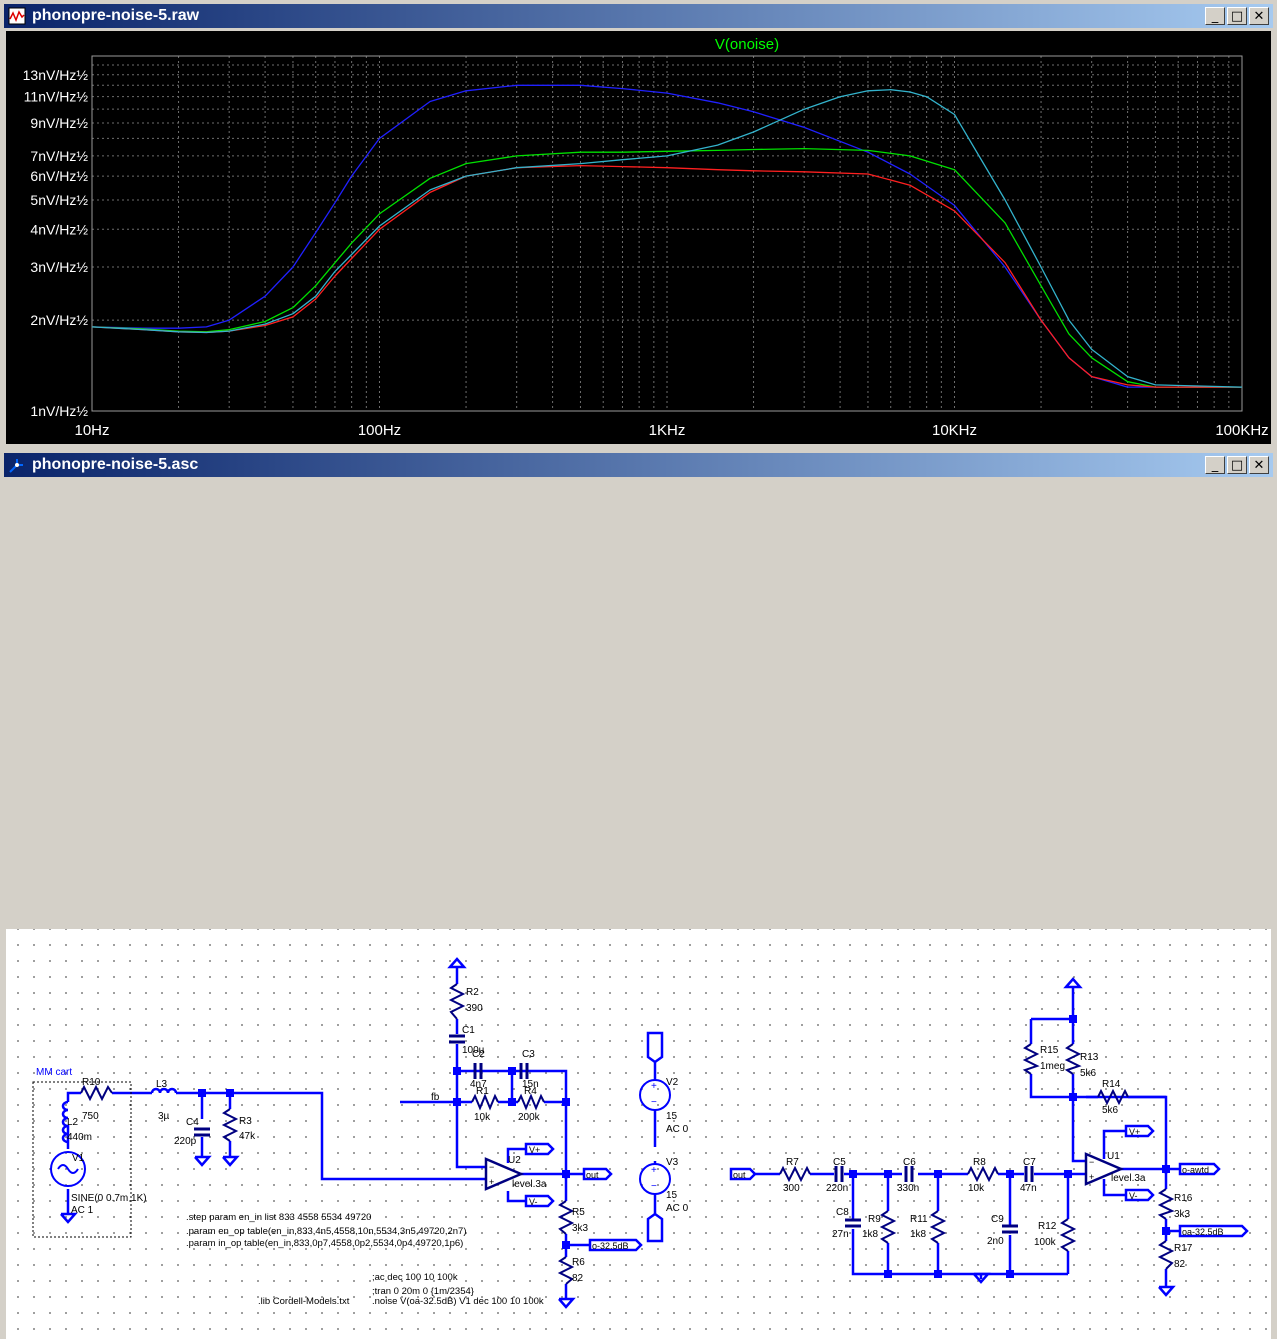  What do you see at coordinates (870, 1234) in the screenshot?
I see `r9-value: 1k8` at bounding box center [870, 1234].